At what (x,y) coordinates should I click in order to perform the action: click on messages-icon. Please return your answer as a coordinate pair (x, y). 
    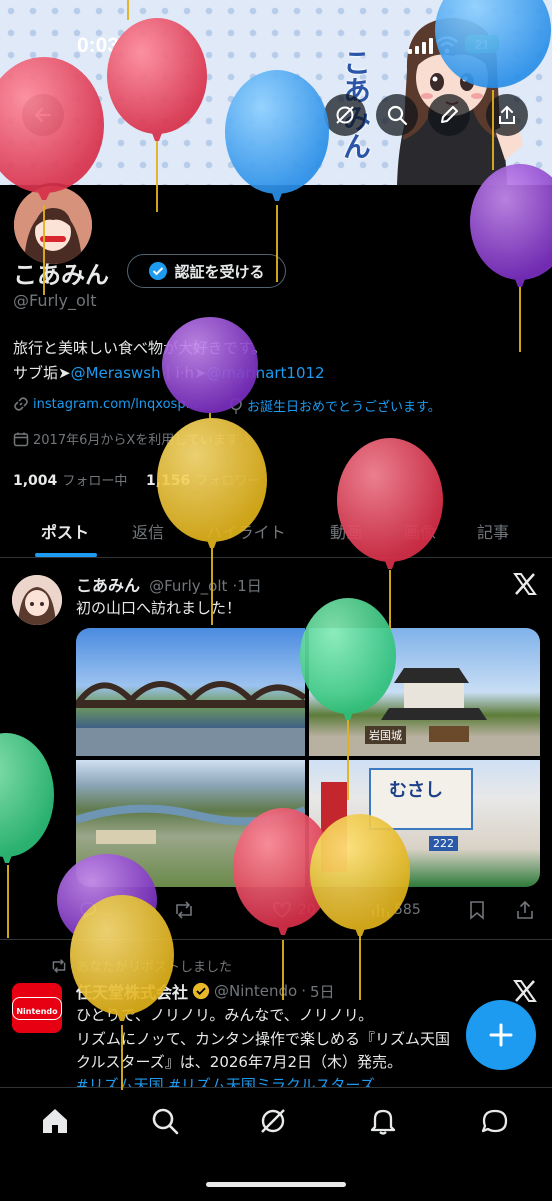
    Looking at the image, I should click on (495, 1121).